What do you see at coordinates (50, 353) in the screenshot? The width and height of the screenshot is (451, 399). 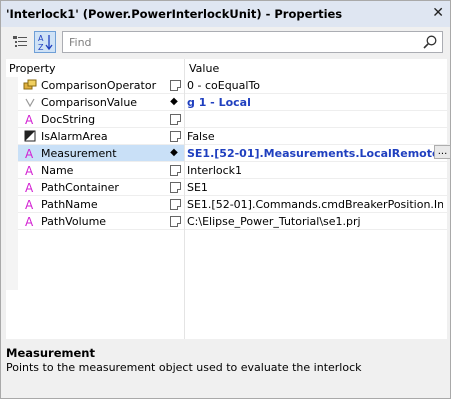 I see `description-title: Measurement` at bounding box center [50, 353].